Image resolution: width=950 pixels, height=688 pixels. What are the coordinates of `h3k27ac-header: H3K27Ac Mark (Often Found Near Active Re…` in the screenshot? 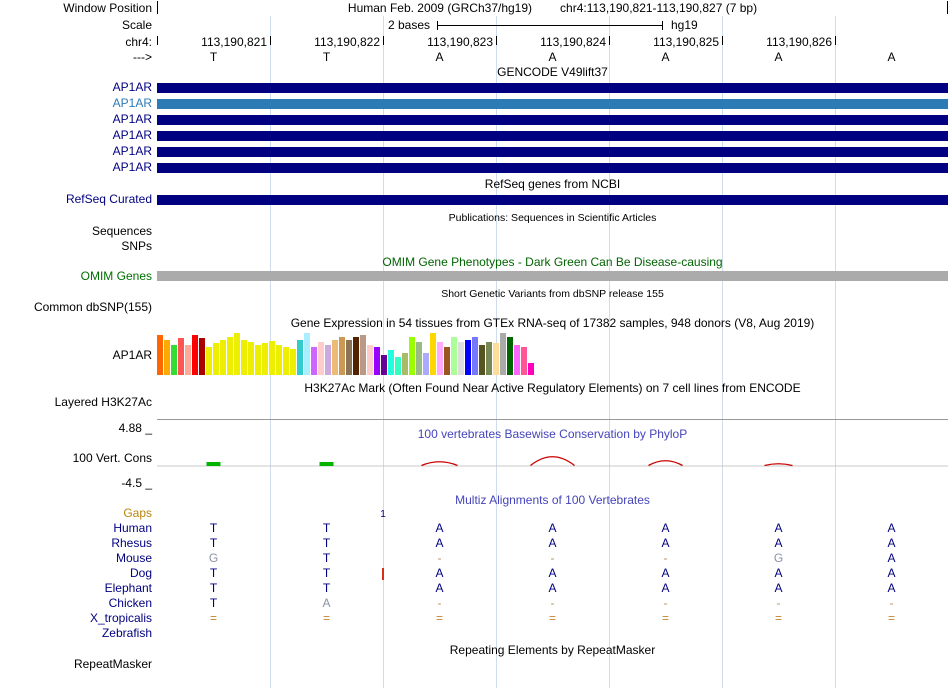 It's located at (552, 388).